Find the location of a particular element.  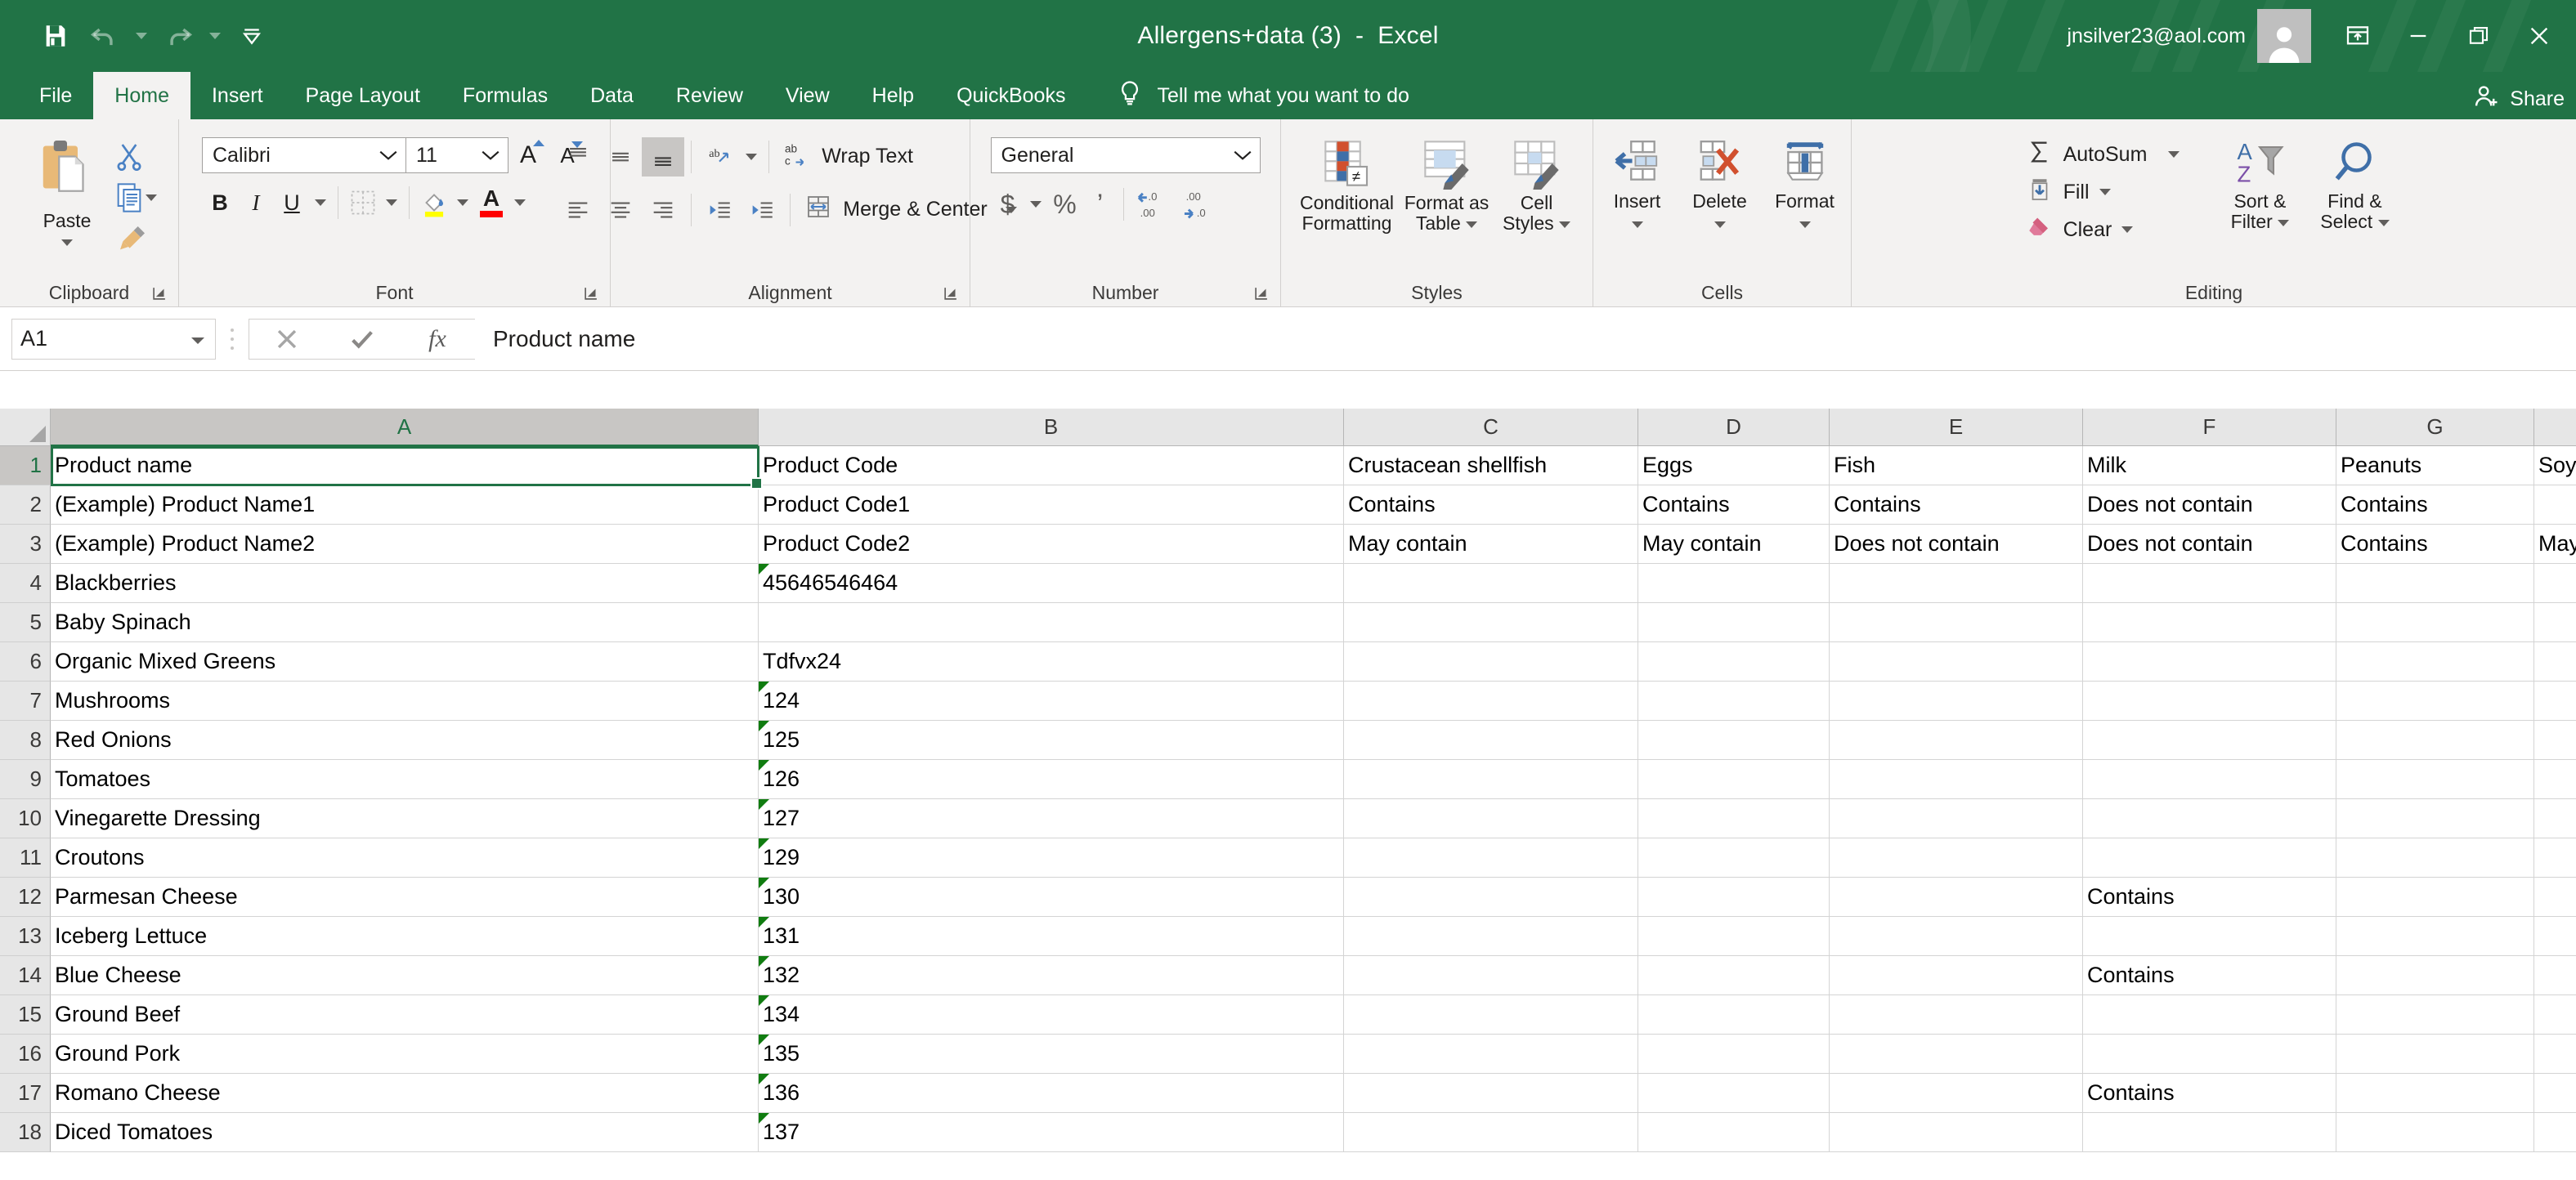

cell-B4: 45646546464 is located at coordinates (1051, 583).